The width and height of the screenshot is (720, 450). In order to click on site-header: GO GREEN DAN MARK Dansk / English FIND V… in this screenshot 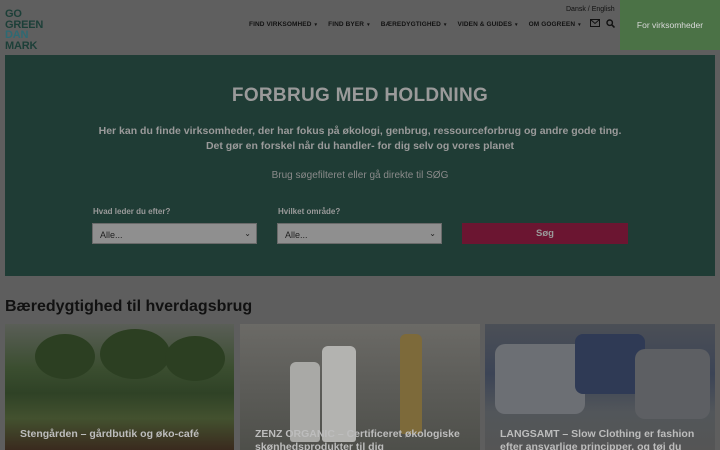, I will do `click(360, 25)`.